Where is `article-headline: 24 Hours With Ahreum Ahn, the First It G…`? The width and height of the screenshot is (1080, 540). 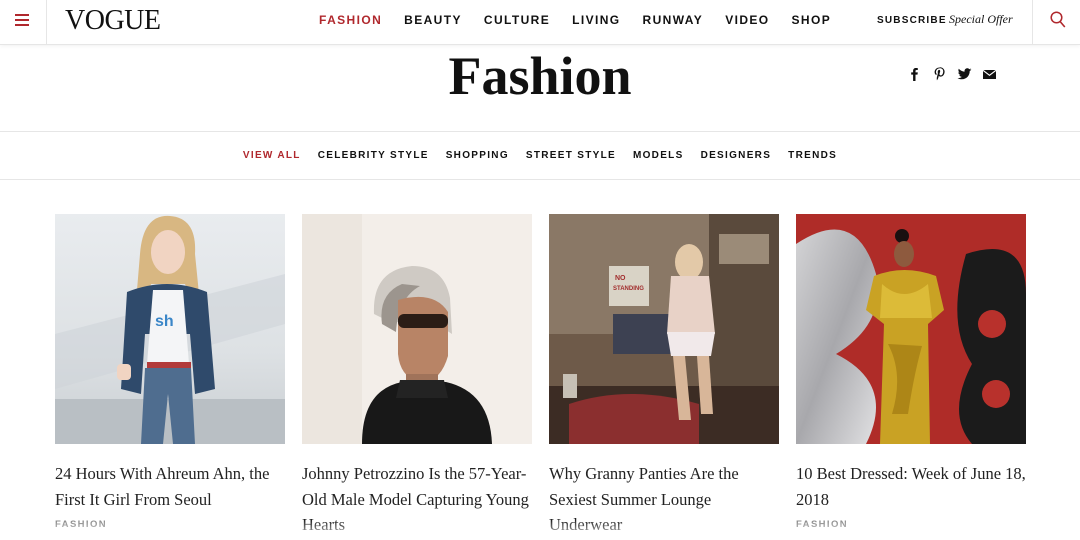 article-headline: 24 Hours With Ahreum Ahn, the First It G… is located at coordinates (170, 486).